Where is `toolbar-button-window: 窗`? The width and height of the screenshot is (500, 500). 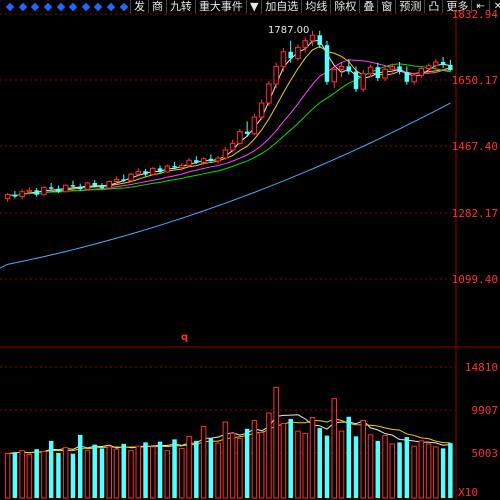 toolbar-button-window: 窗 is located at coordinates (386, 6).